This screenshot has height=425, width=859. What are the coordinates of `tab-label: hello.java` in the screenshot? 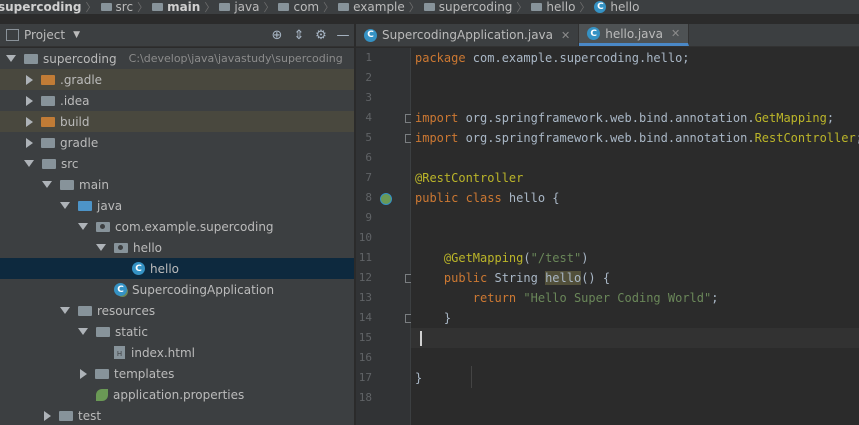 It's located at (634, 33).